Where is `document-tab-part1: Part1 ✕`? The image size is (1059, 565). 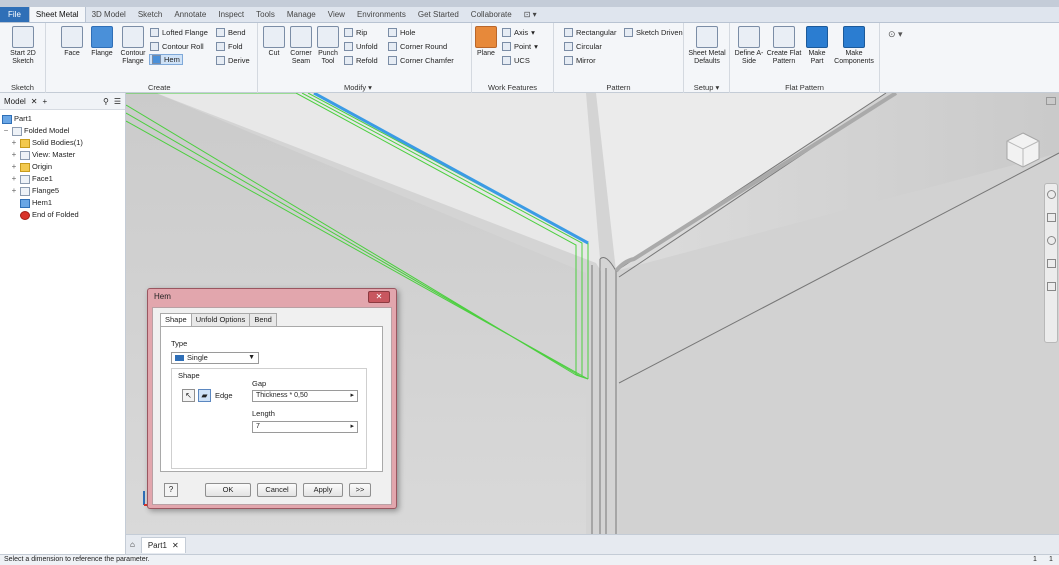
document-tab-part1: Part1 ✕ is located at coordinates (163, 544).